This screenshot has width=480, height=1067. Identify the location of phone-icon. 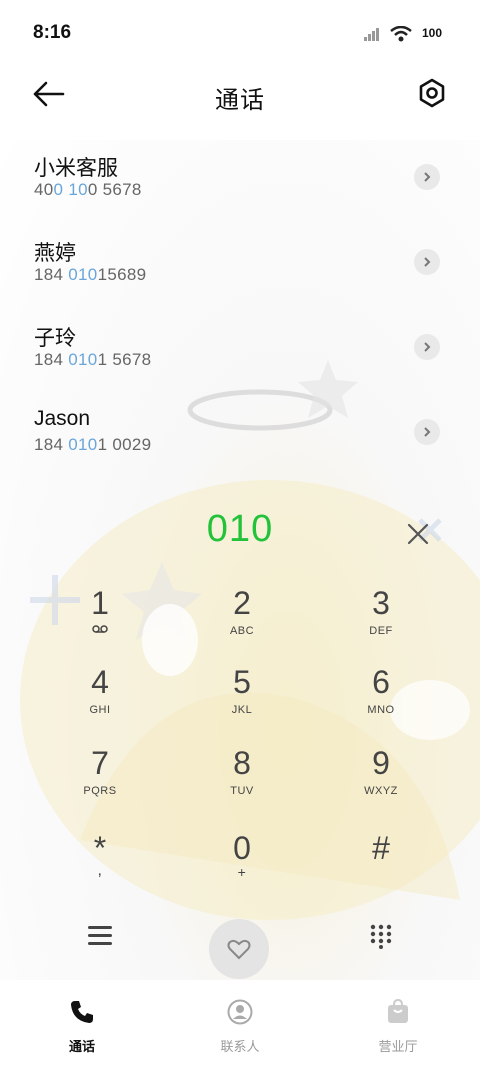
(82, 1012).